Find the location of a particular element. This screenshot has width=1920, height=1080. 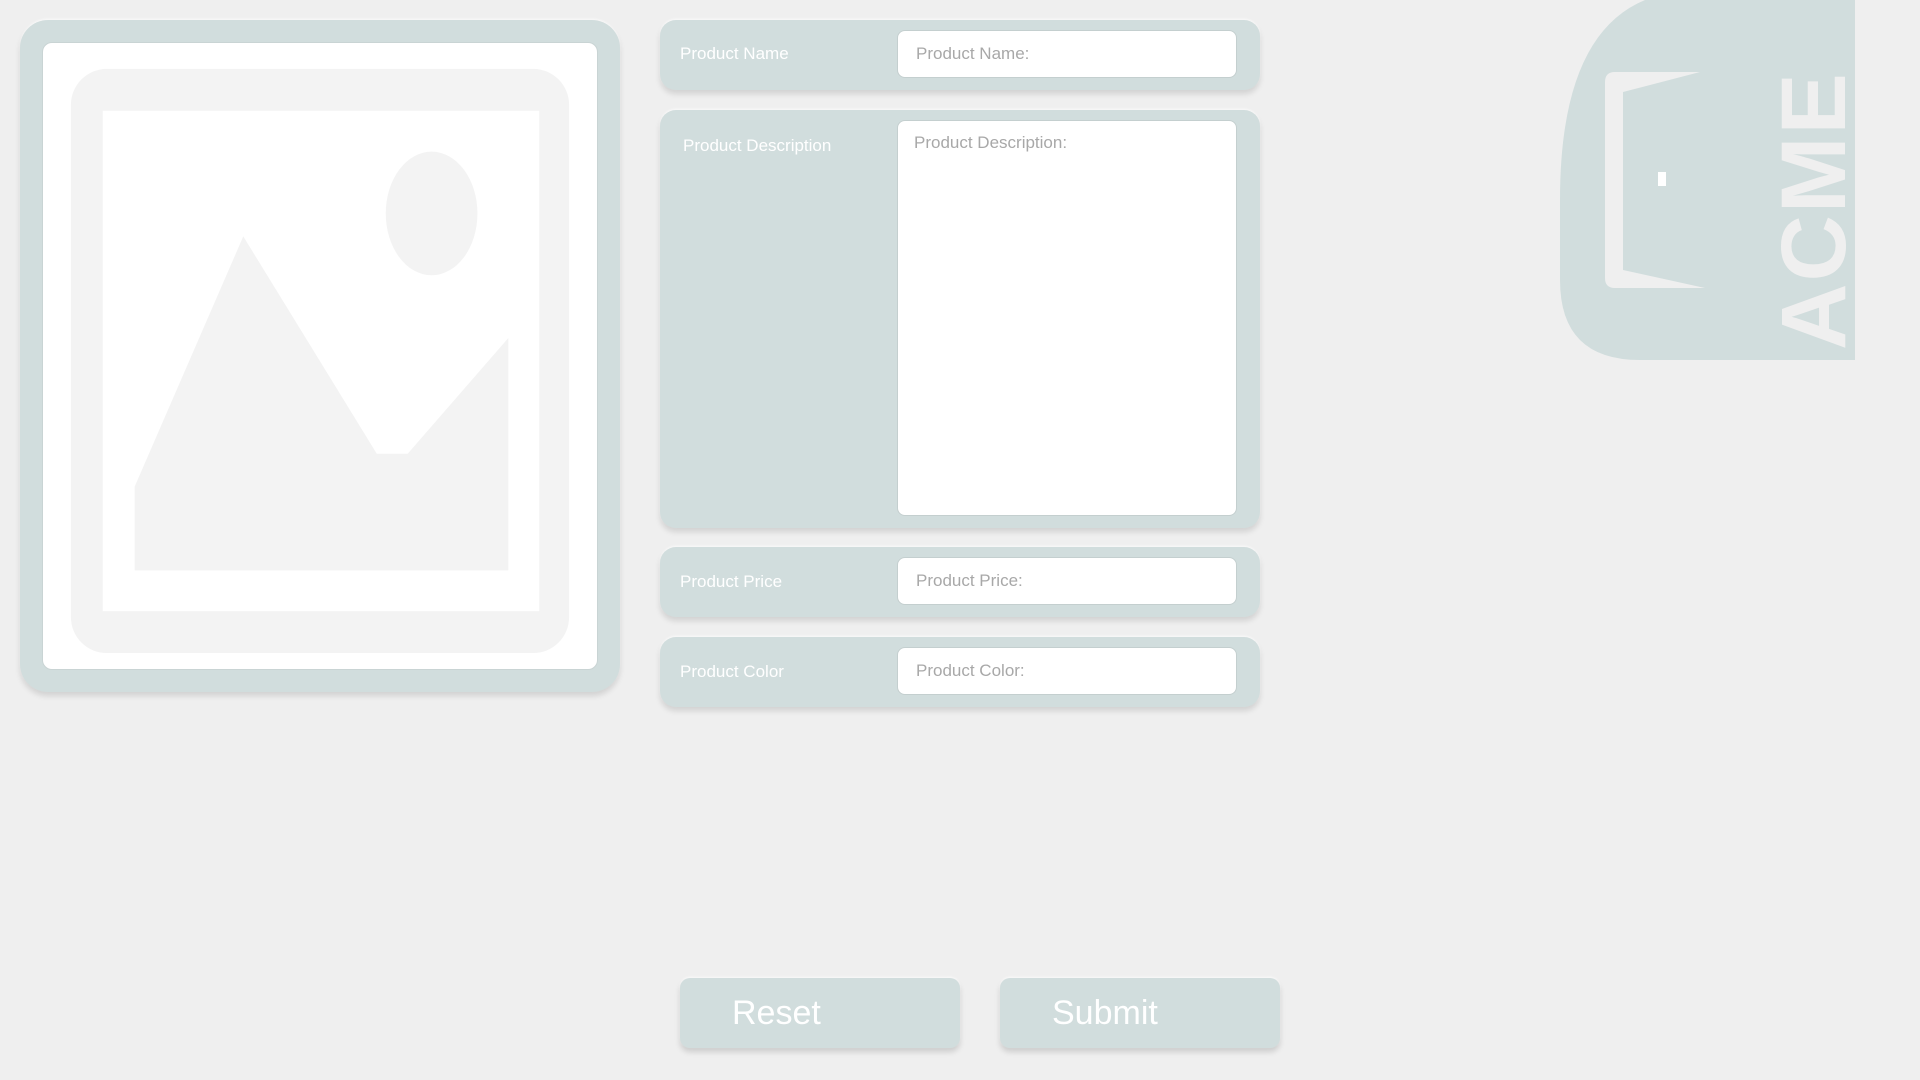

product-color-input is located at coordinates (1067, 671).